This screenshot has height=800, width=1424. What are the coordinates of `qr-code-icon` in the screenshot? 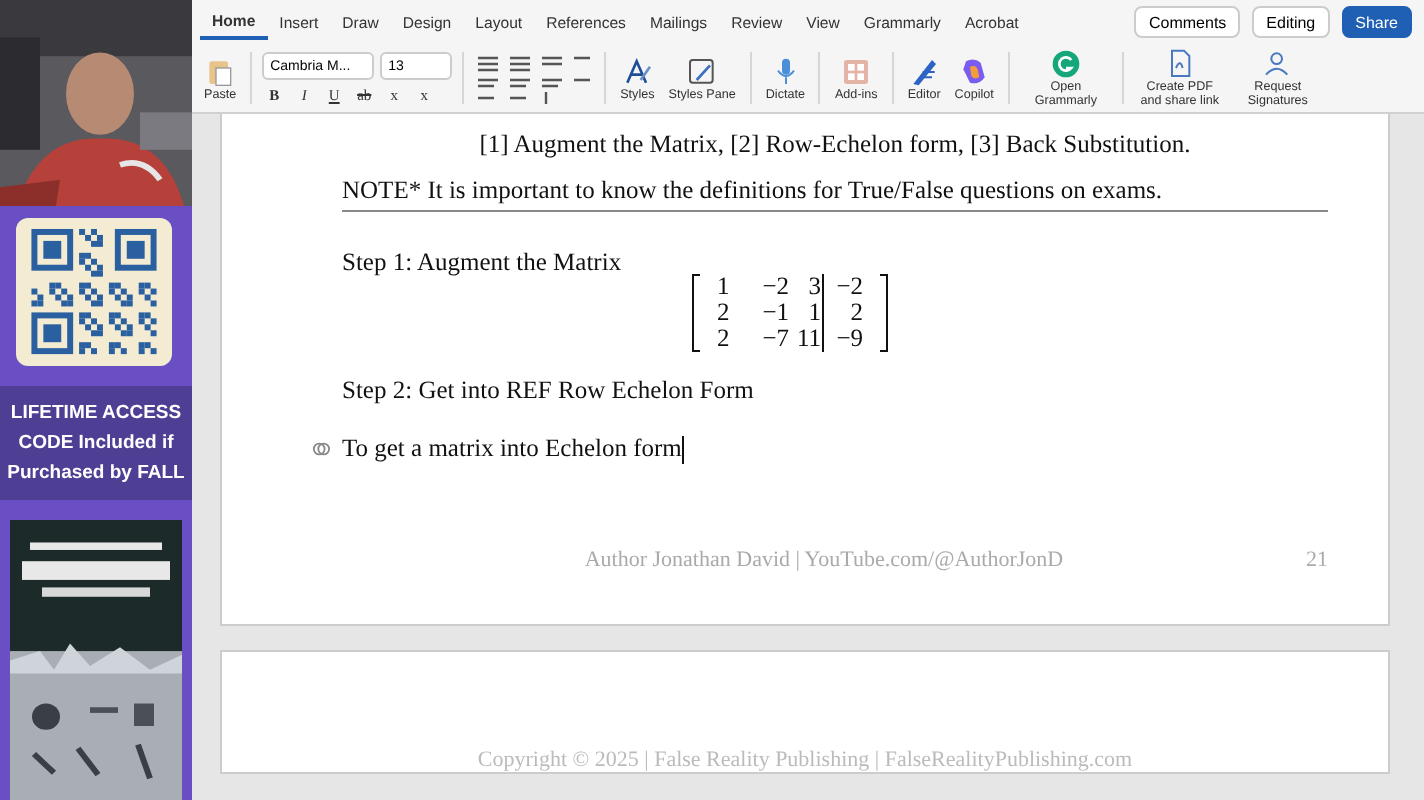 It's located at (94, 292).